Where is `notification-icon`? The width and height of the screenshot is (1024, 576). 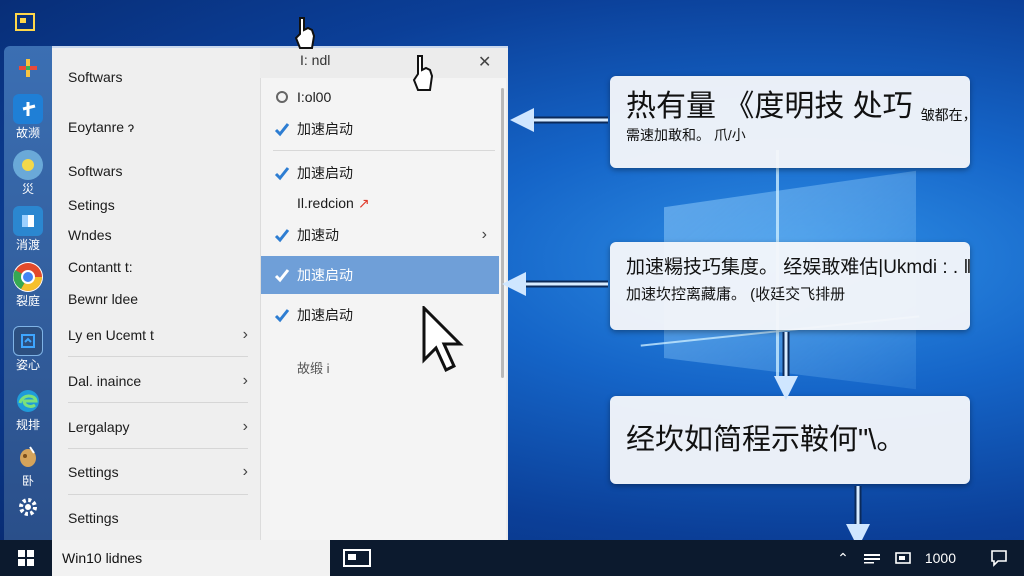
notification-icon is located at coordinates (999, 558).